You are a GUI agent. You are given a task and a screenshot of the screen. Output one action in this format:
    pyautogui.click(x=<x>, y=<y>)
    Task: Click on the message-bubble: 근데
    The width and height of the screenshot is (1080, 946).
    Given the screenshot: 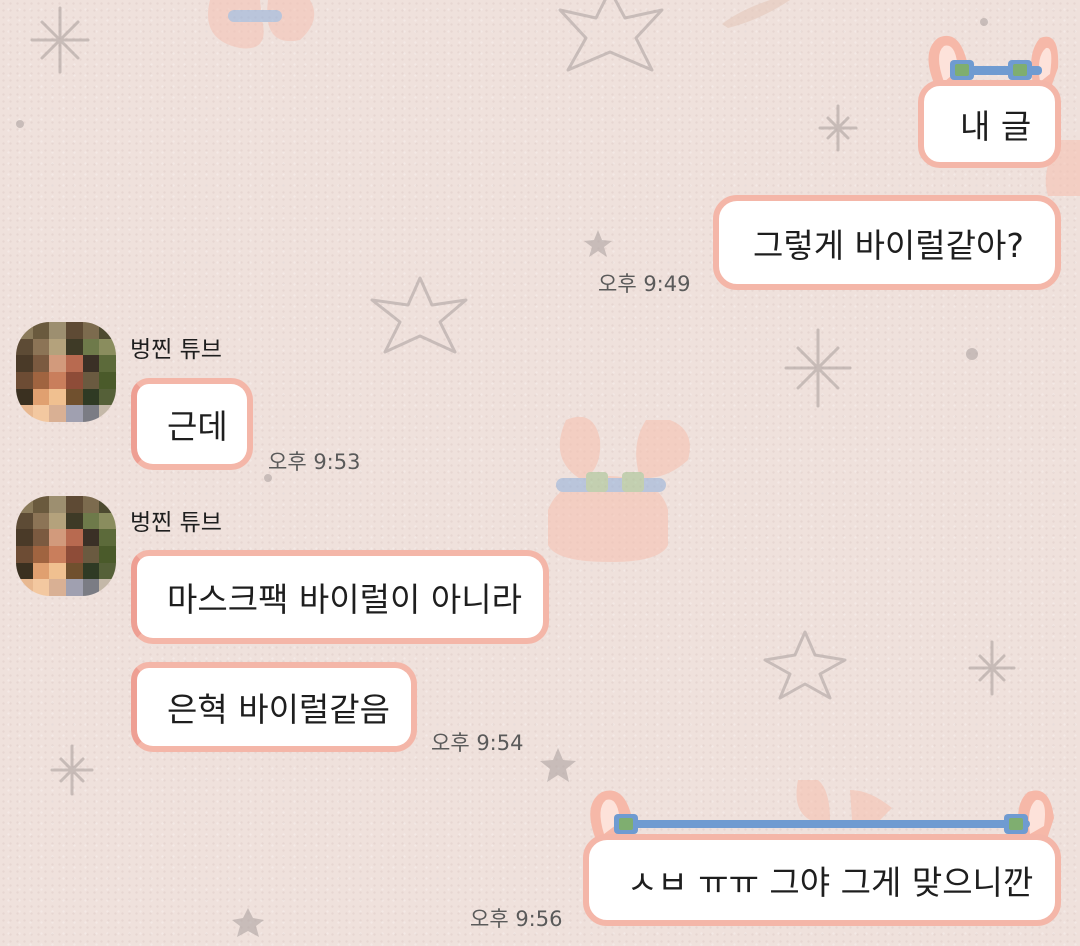 What is the action you would take?
    pyautogui.click(x=192, y=424)
    